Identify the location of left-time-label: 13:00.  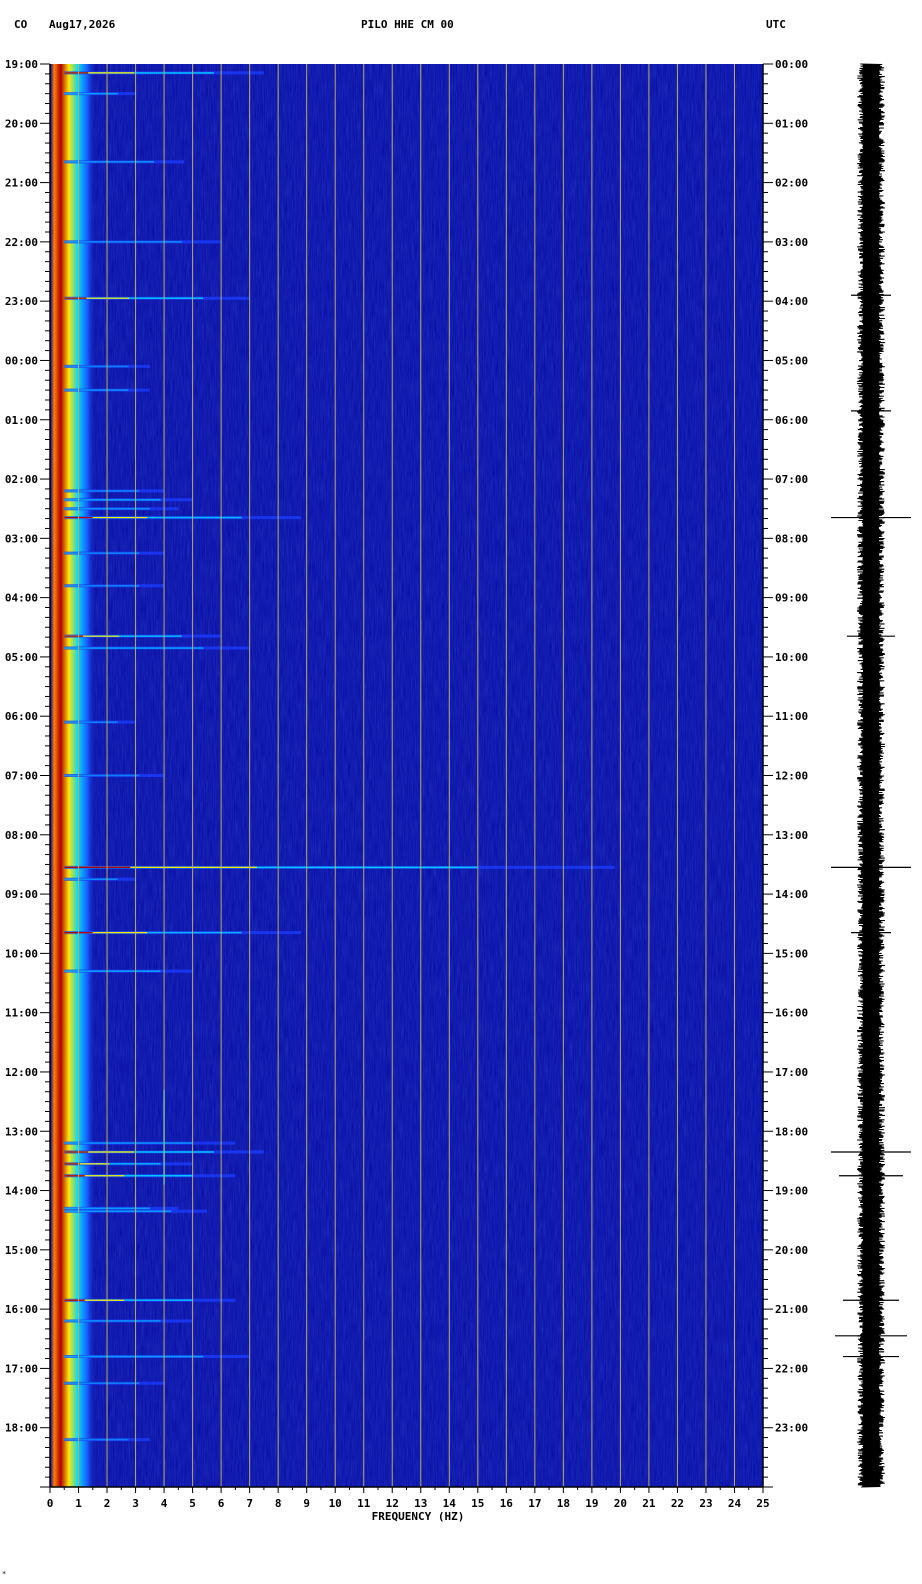
(21, 1131).